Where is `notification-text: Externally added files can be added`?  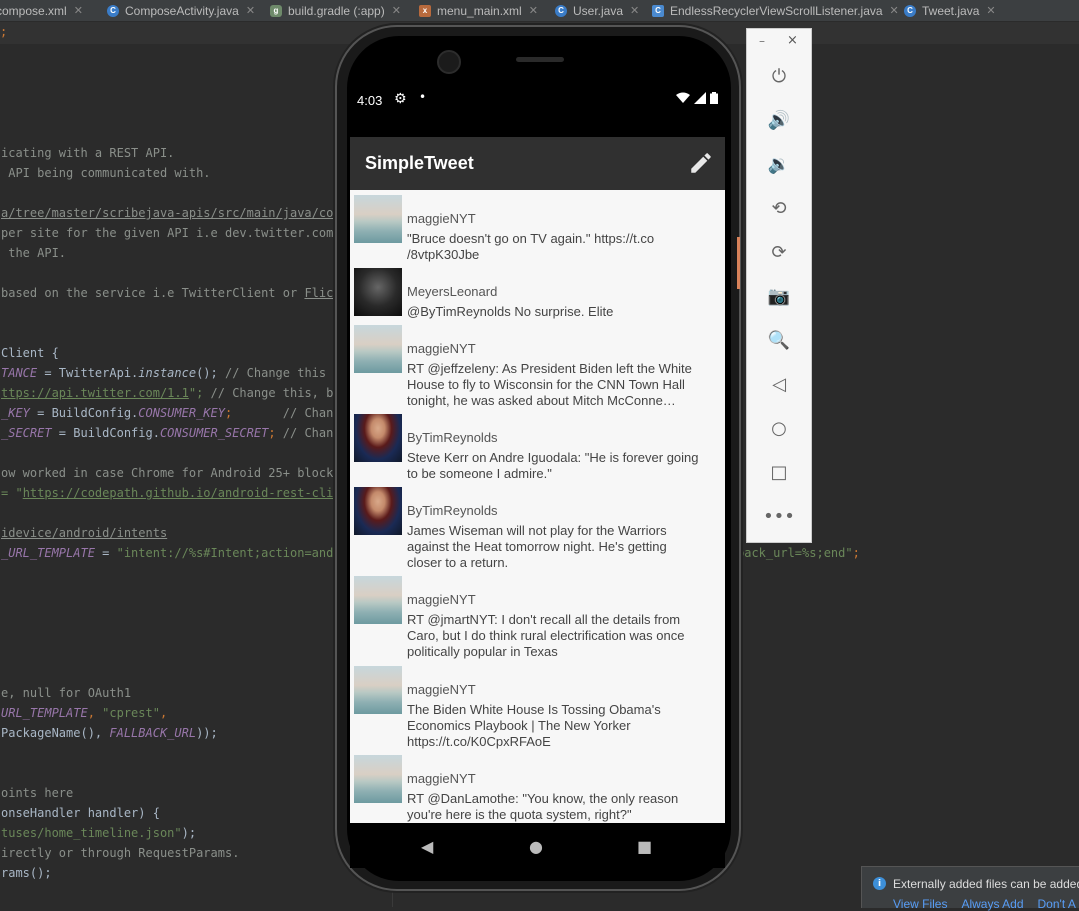 notification-text: Externally added files can be added is located at coordinates (986, 884).